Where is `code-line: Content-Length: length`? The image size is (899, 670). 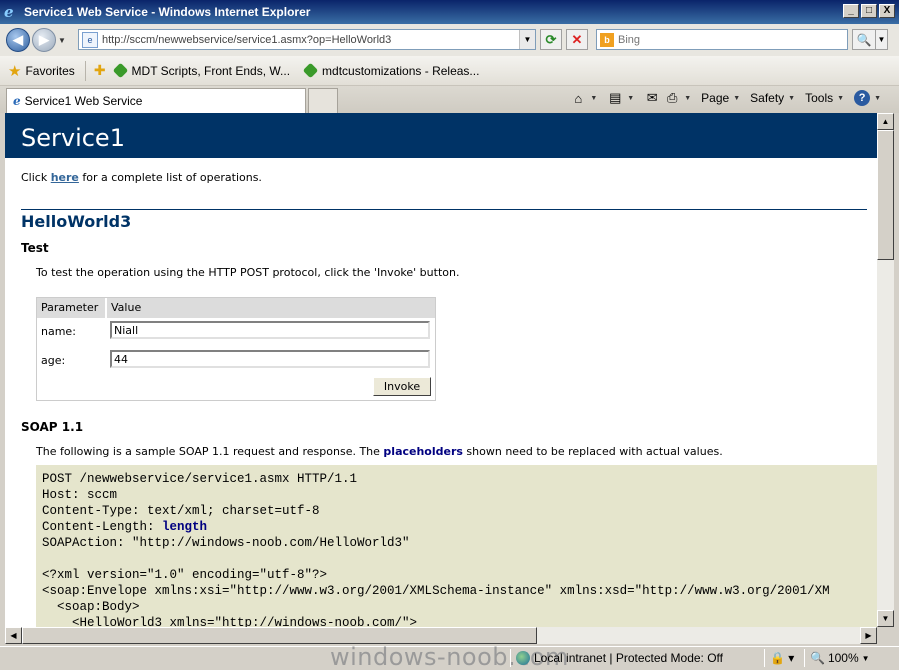
code-line: Content-Length: length is located at coordinates (125, 527).